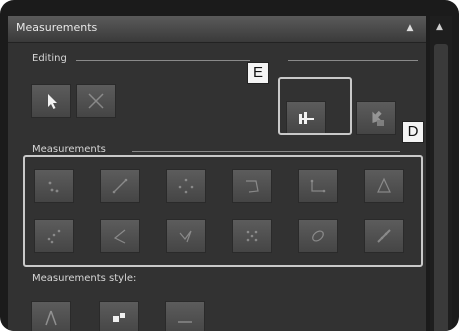  I want to click on delete-measurement-button, so click(96, 101).